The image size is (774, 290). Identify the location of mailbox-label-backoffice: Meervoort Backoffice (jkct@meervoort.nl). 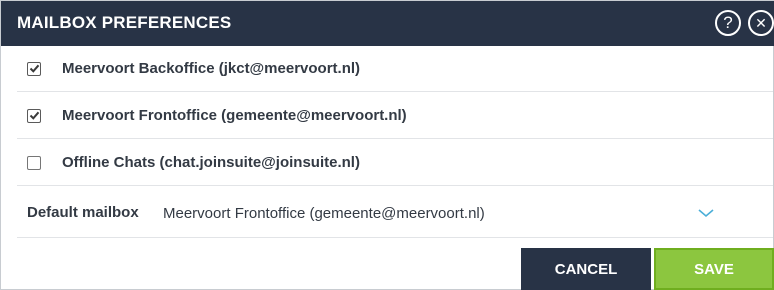
(211, 68).